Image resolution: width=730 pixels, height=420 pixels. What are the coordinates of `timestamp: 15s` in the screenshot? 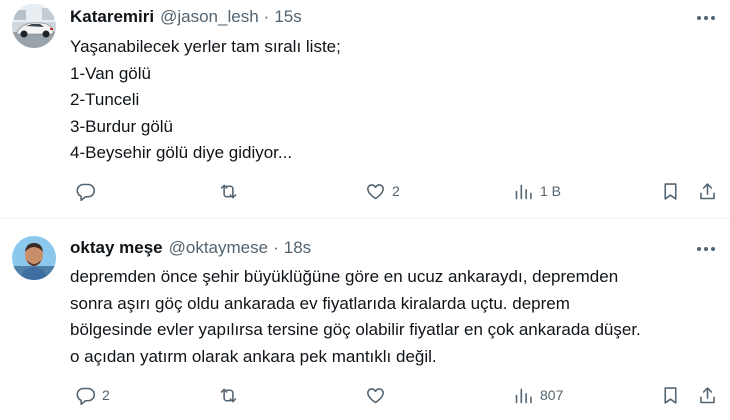 It's located at (287, 17).